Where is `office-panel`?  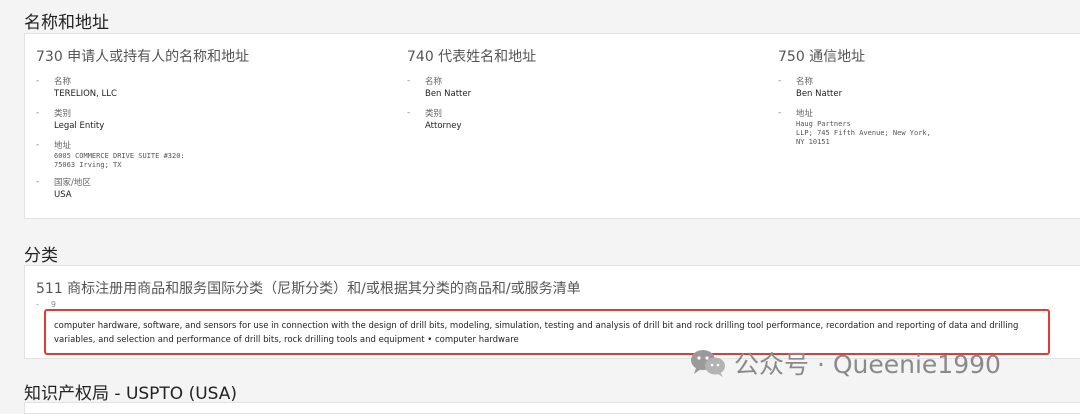
office-panel is located at coordinates (552, 408).